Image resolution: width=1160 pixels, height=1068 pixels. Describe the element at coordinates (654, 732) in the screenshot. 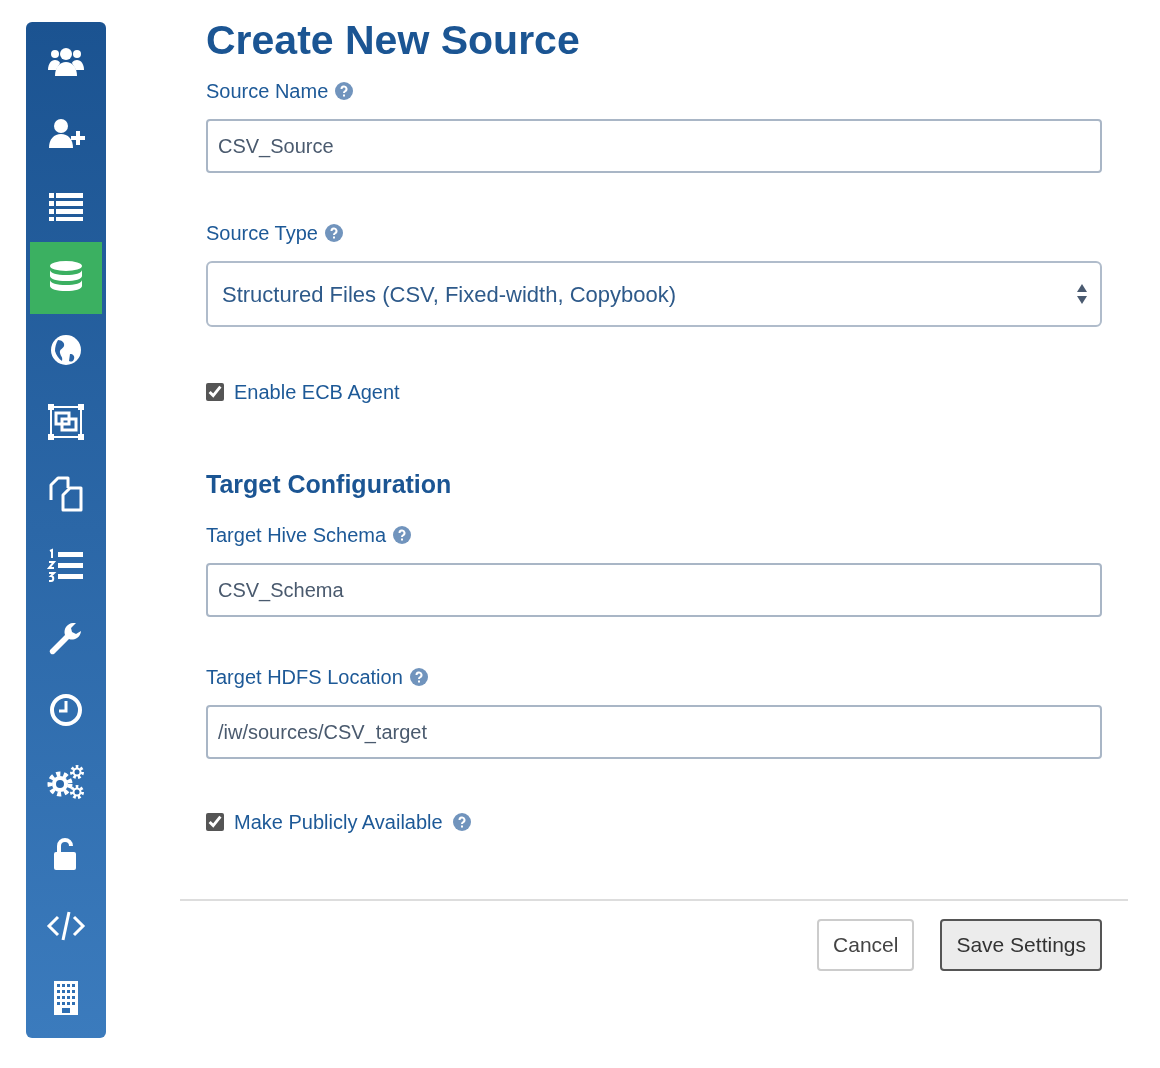

I see `input-field: /iw/sources/CSV_target` at that location.